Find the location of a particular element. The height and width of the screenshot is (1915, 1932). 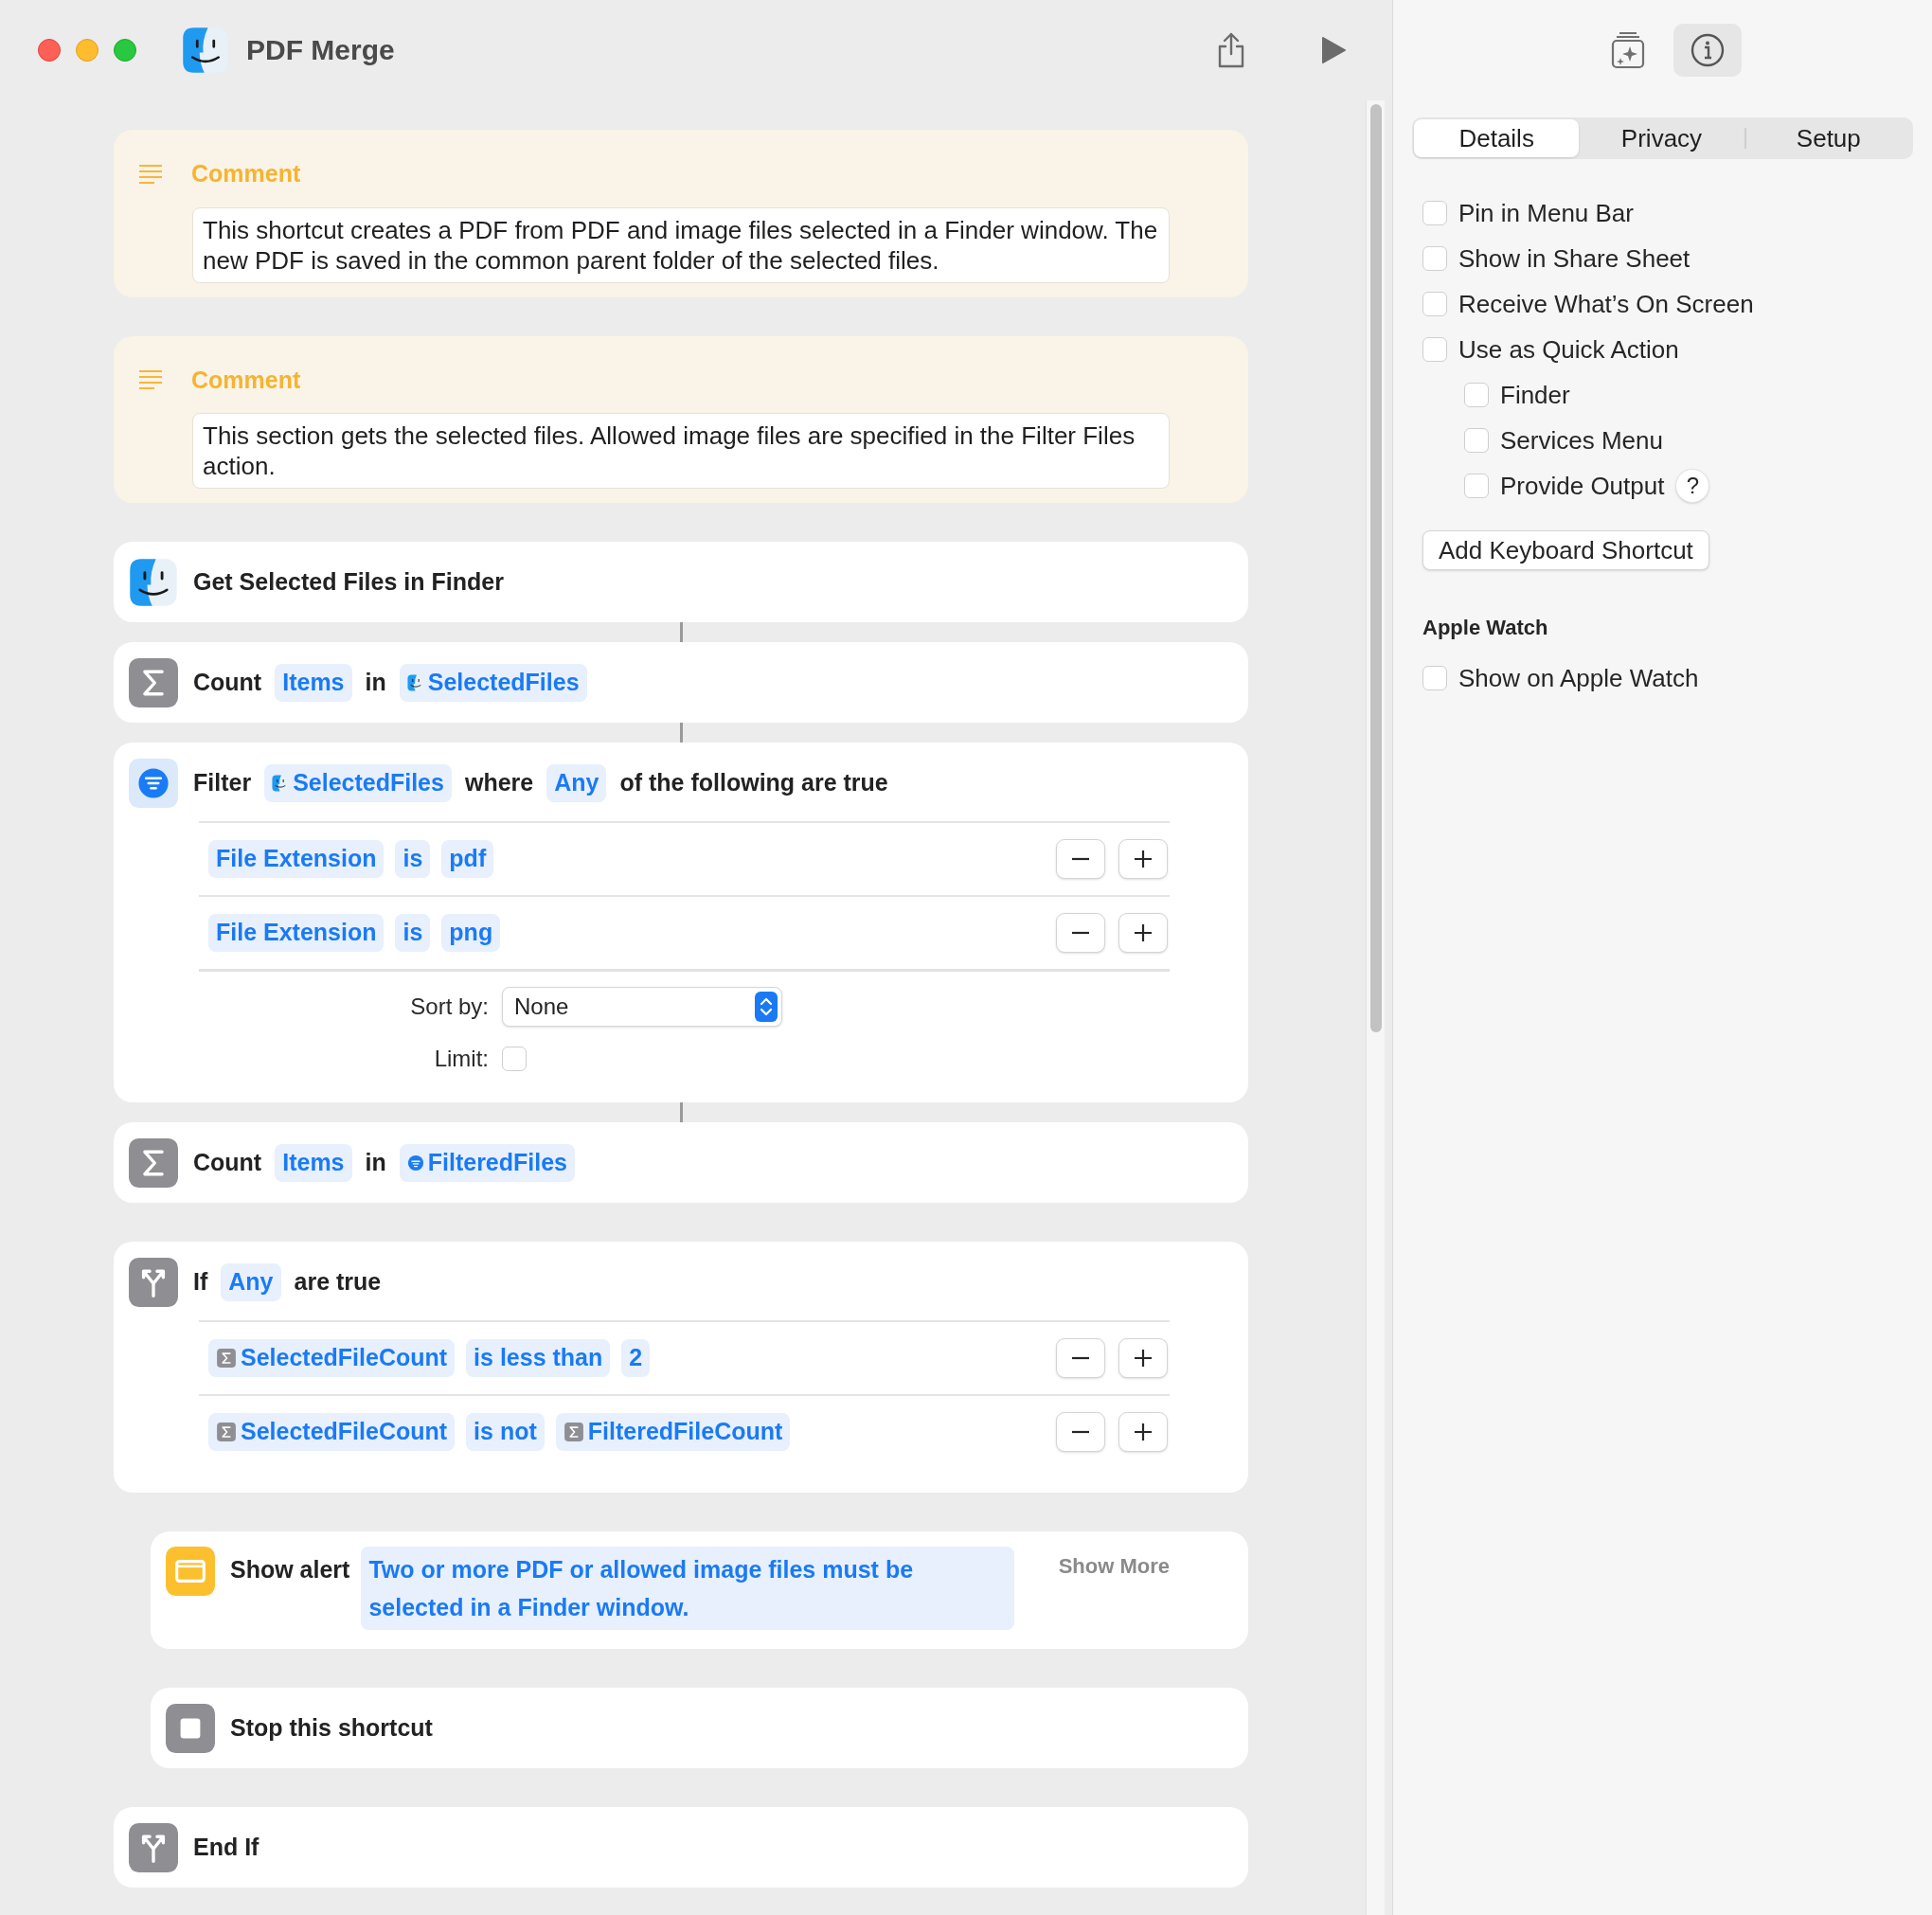

add-keyboard-shortcut-button: Add Keyboard Shortcut is located at coordinates (1565, 550).